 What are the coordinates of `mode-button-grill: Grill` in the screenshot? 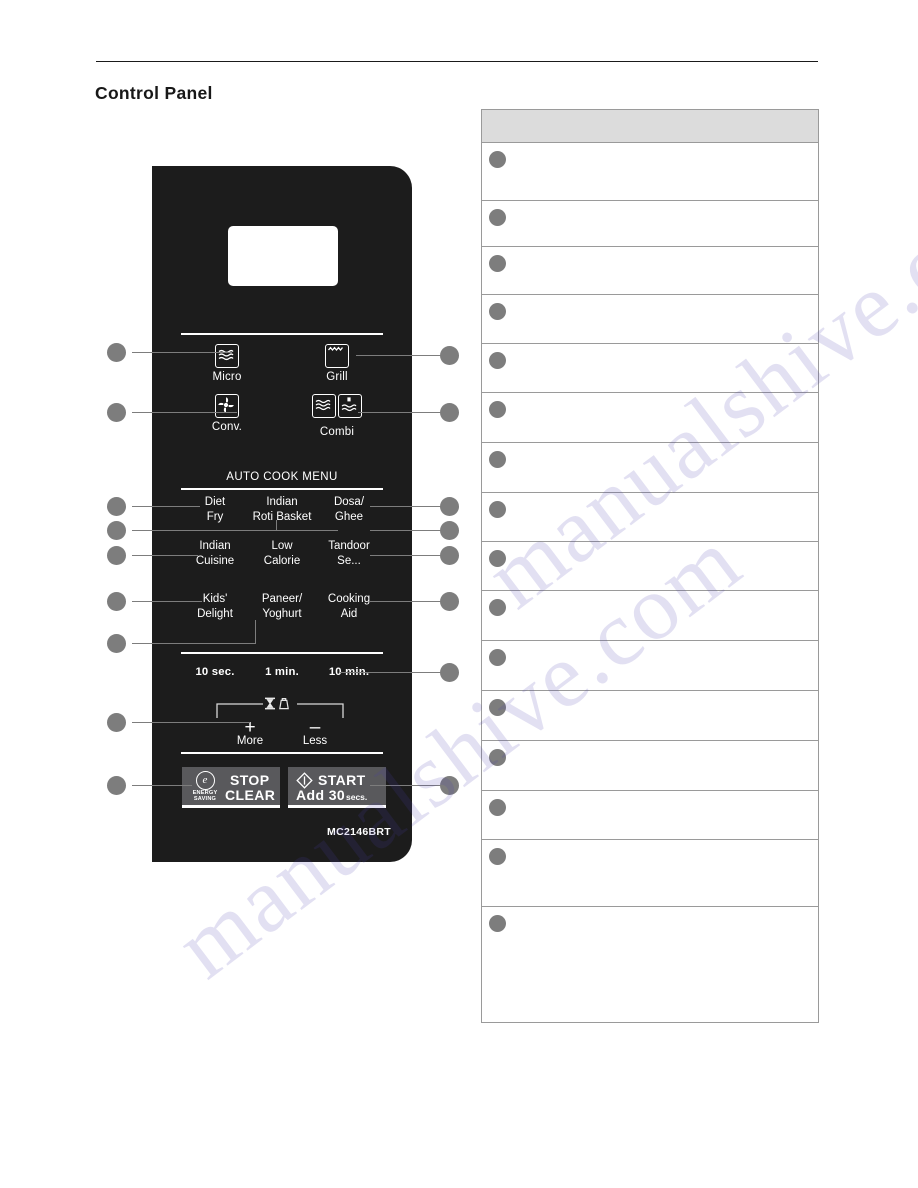 It's located at (337, 364).